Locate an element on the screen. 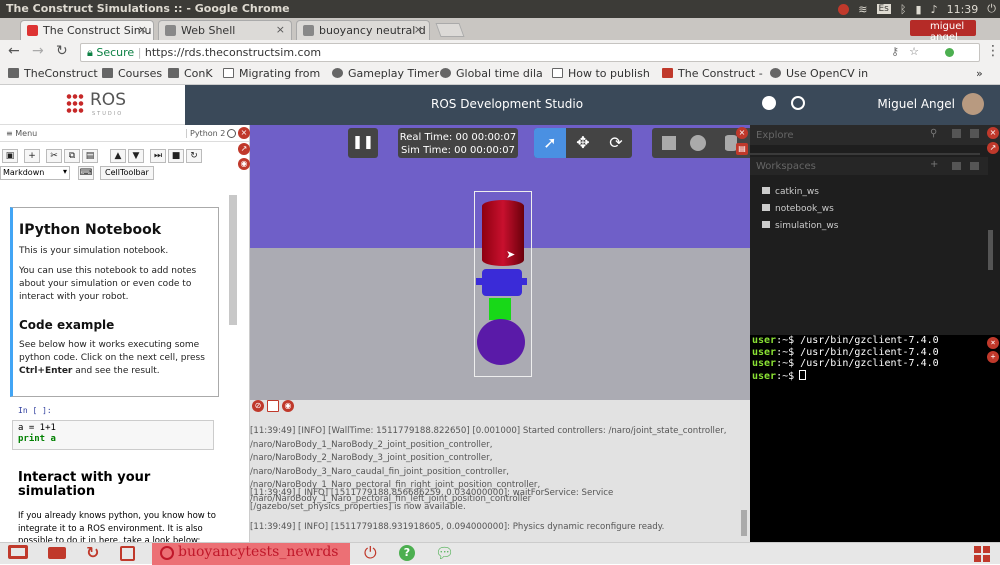  copy-icon: ⧉ is located at coordinates (72, 156).